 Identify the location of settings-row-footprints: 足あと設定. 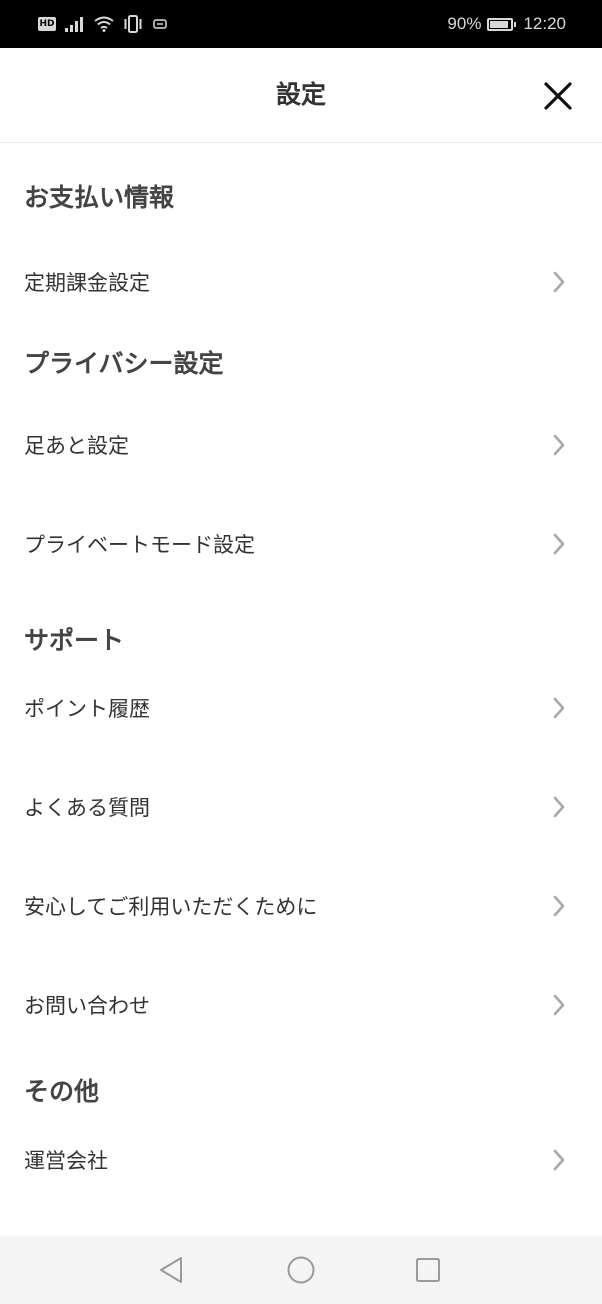
(301, 445).